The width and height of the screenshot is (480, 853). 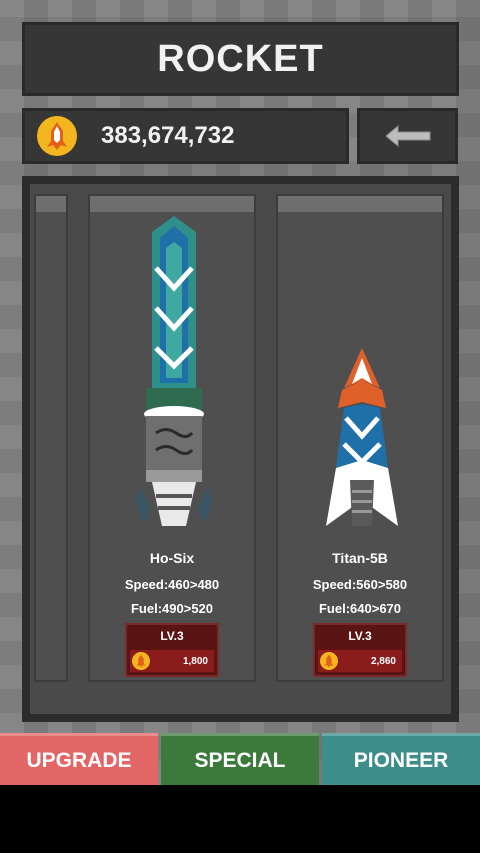 I want to click on rocket-name: Titan-5B, so click(x=360, y=558).